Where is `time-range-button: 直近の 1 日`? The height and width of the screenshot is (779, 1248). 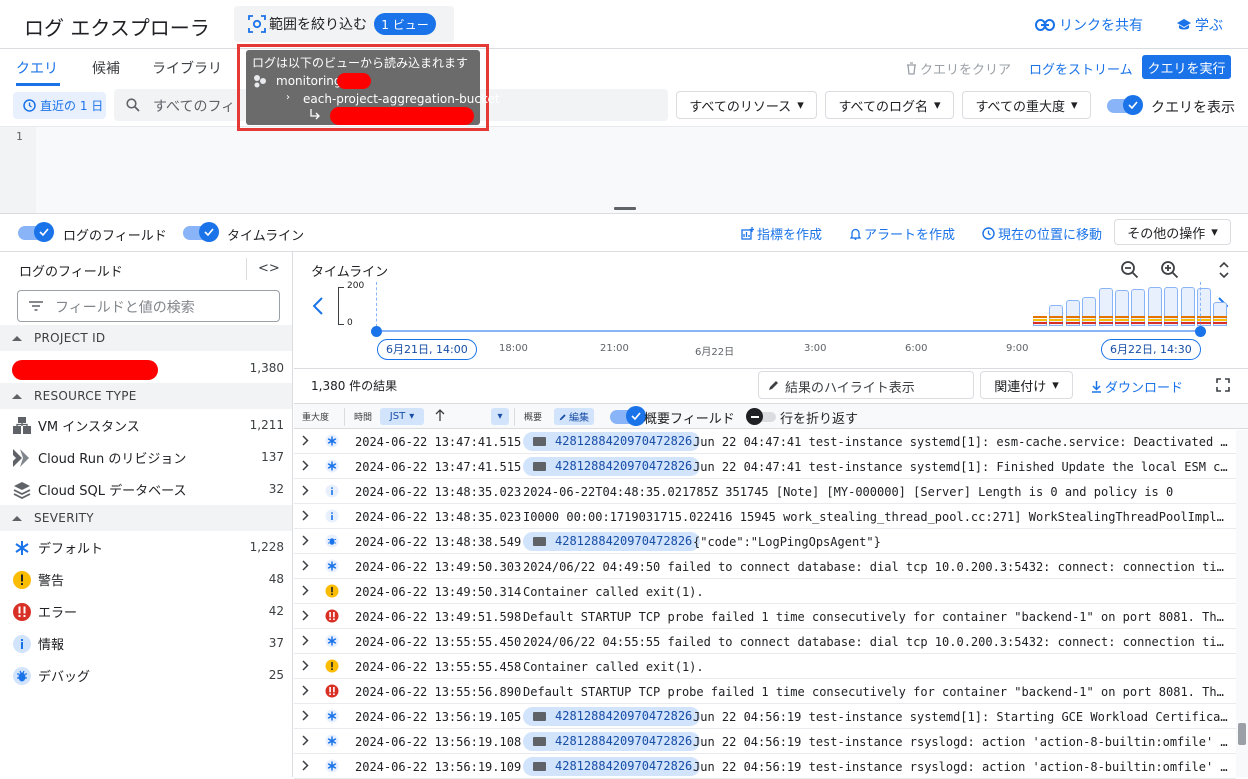
time-range-button: 直近の 1 日 is located at coordinates (59, 105).